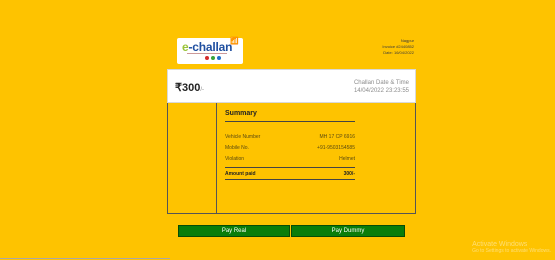  I want to click on watermark-line-2: Go to Settings to activate Windows., so click(511, 251).